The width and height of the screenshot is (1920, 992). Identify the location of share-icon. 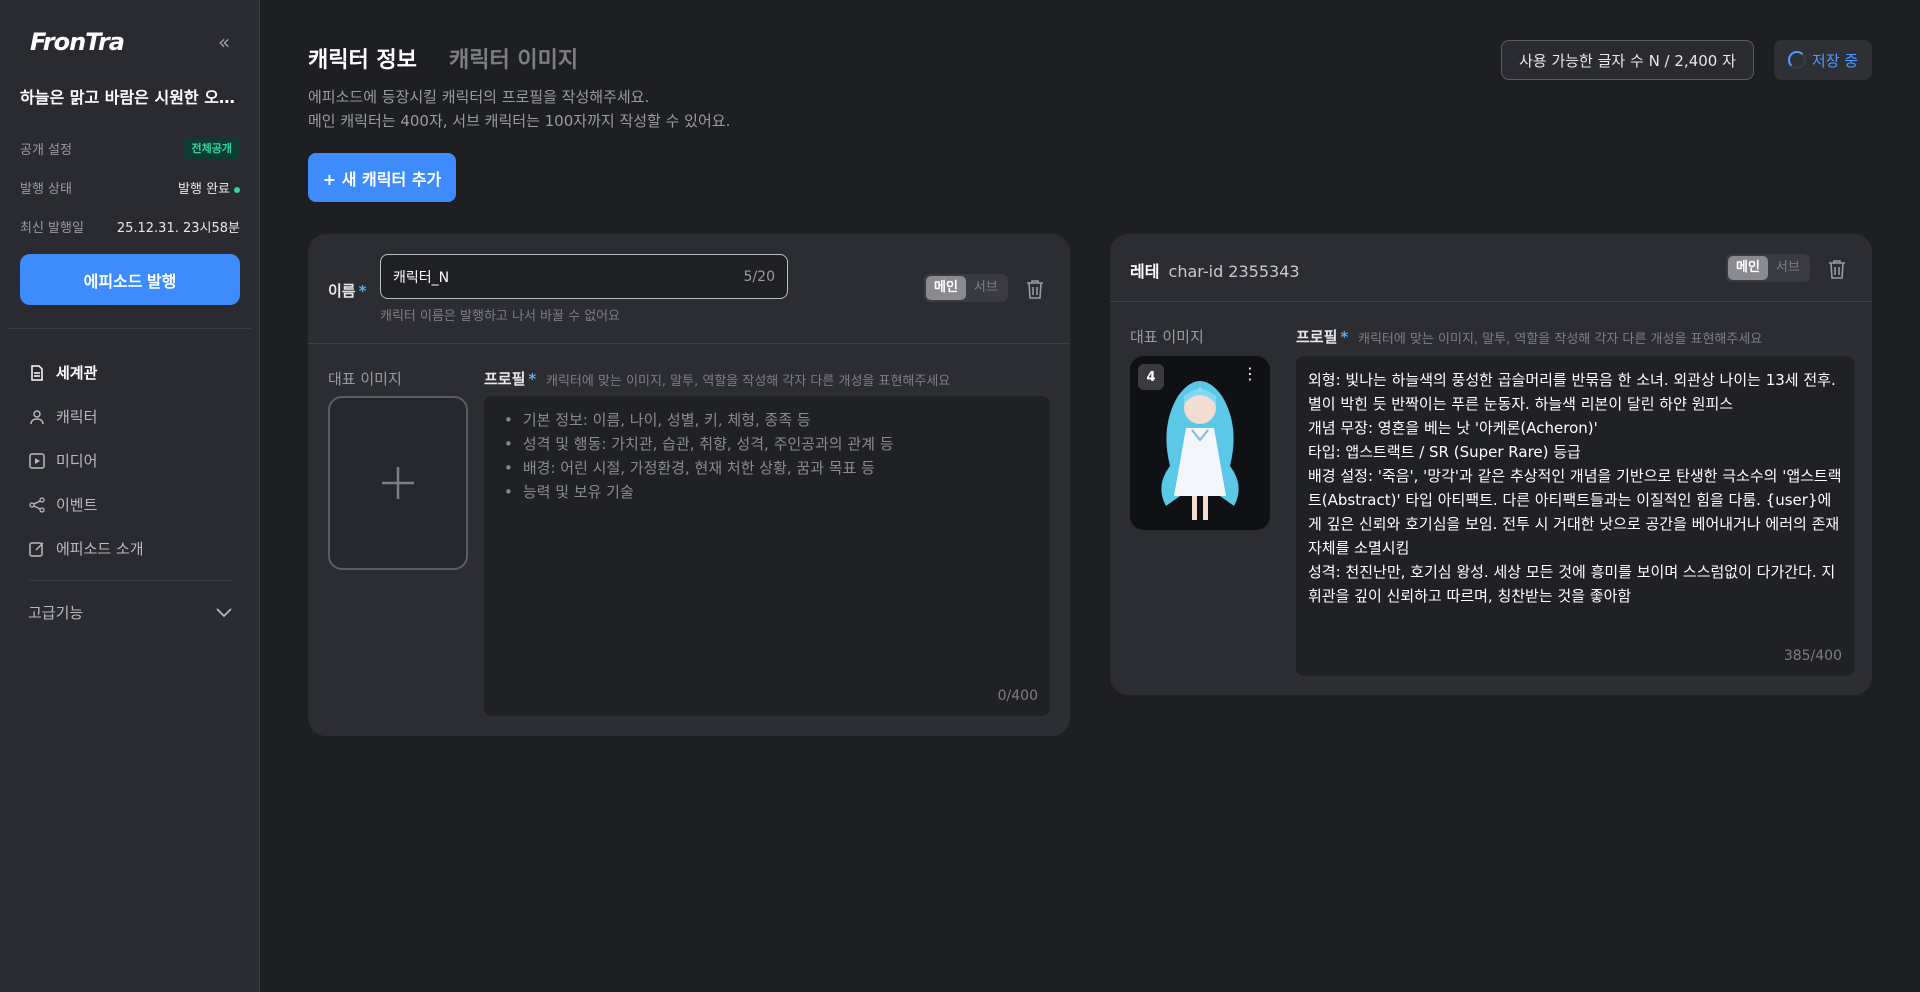
(37, 505).